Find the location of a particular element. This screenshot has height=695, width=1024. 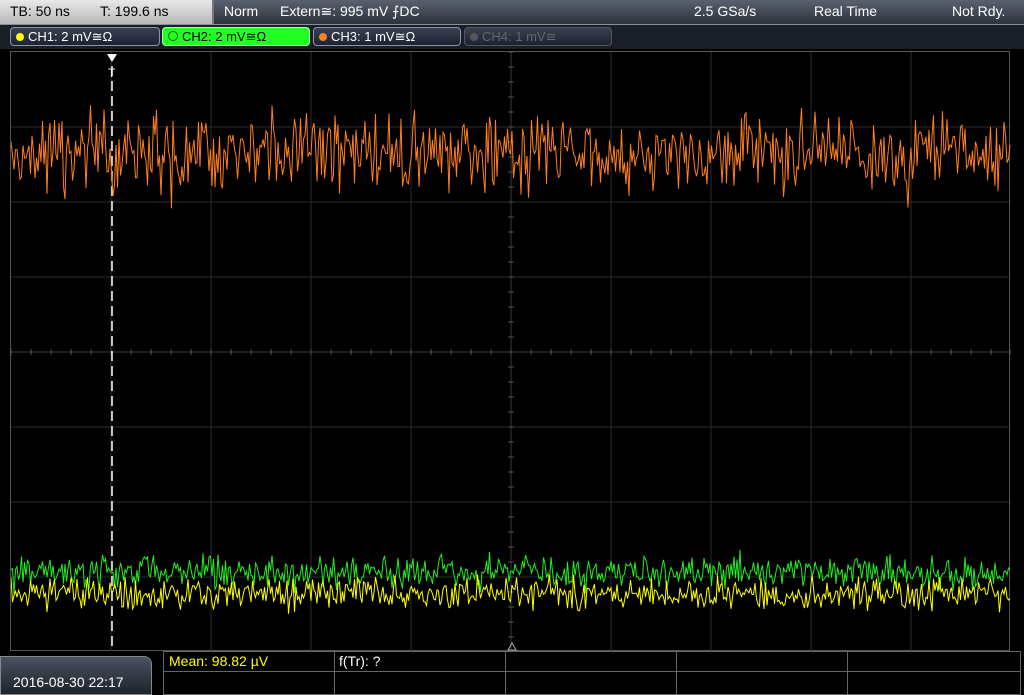

channel-2-tab: CH2: 2 mV≅Ω is located at coordinates (236, 36).